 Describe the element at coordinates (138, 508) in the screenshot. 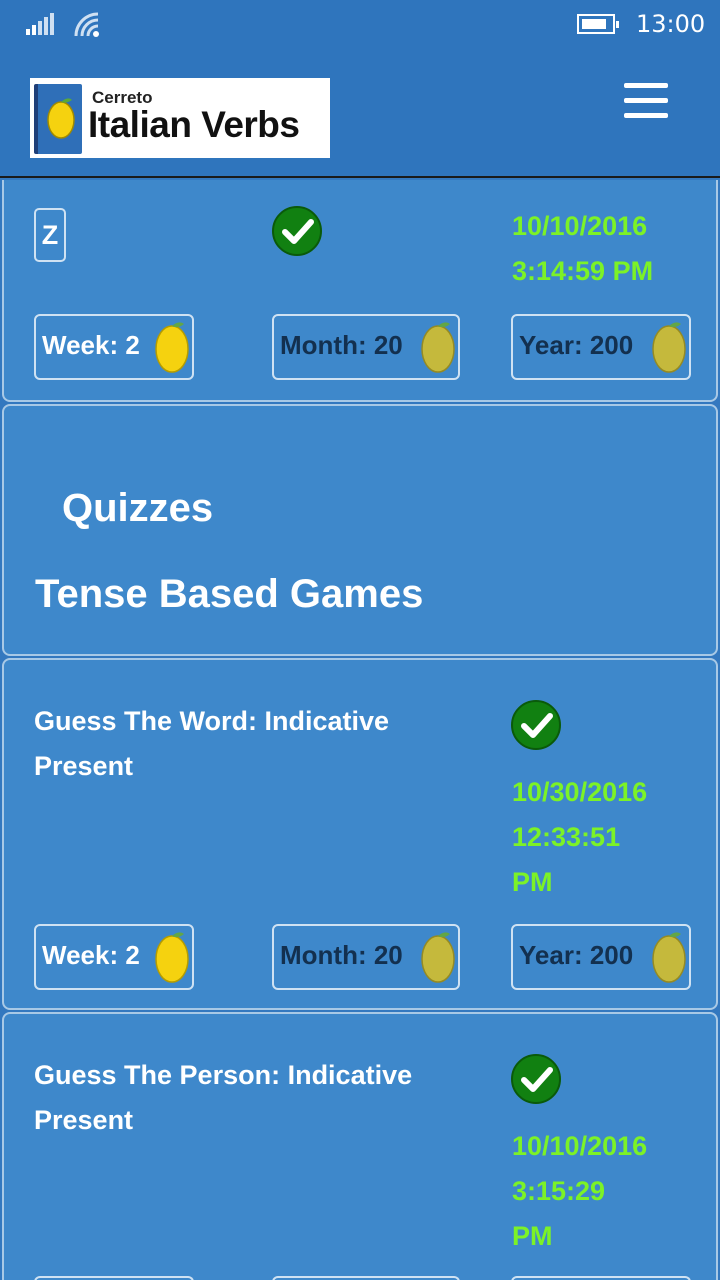

I see `quizzes-heading: Quizzes` at that location.